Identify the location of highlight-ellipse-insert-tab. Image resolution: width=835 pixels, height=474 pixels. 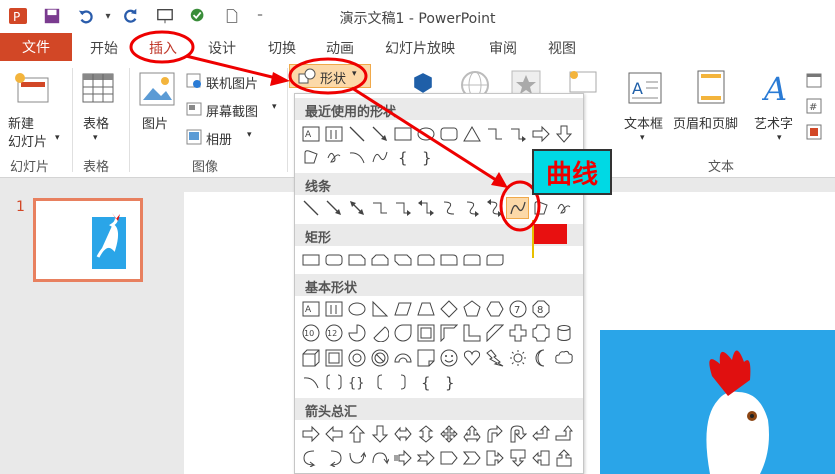
(162, 47).